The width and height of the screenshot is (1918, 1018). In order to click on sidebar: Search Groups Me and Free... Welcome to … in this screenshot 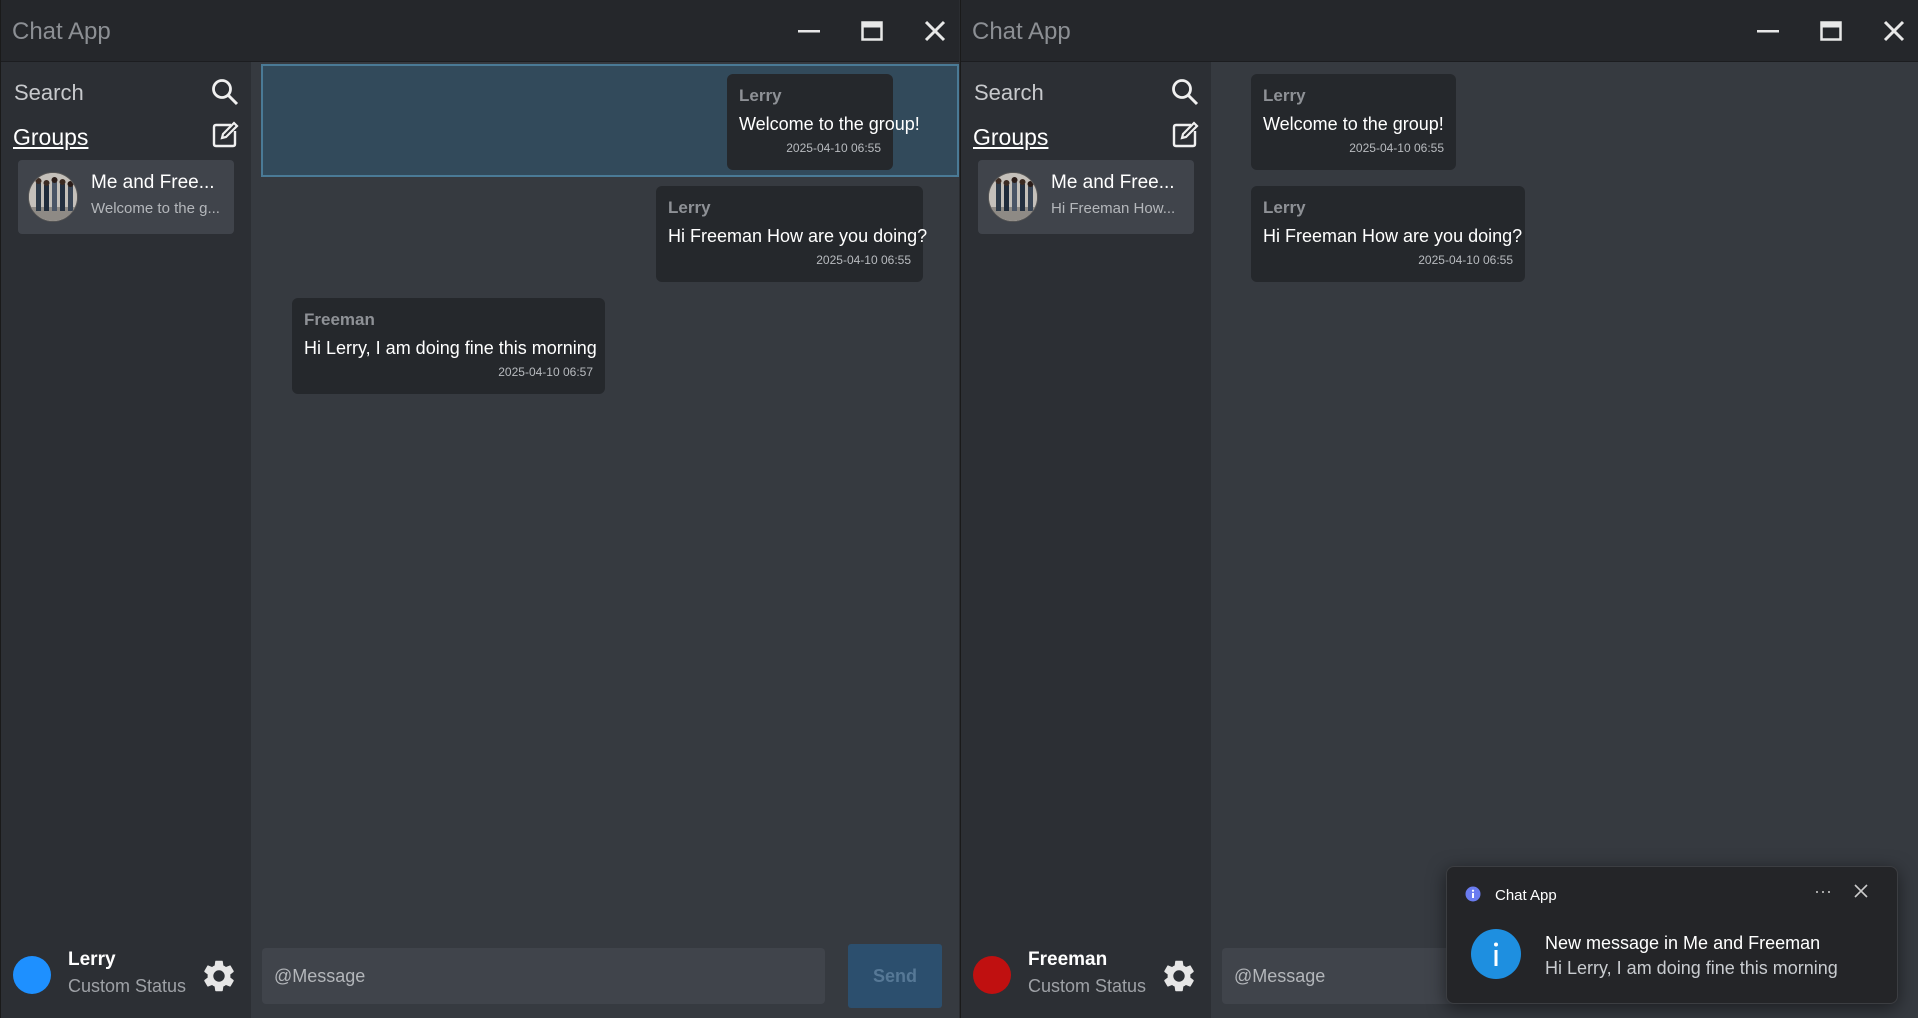, I will do `click(126, 498)`.